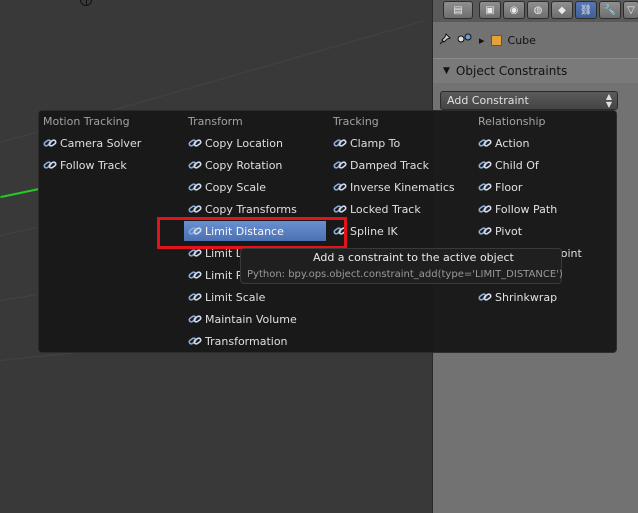 This screenshot has height=513, width=638. I want to click on menu-item-floor: Floor, so click(545, 187).